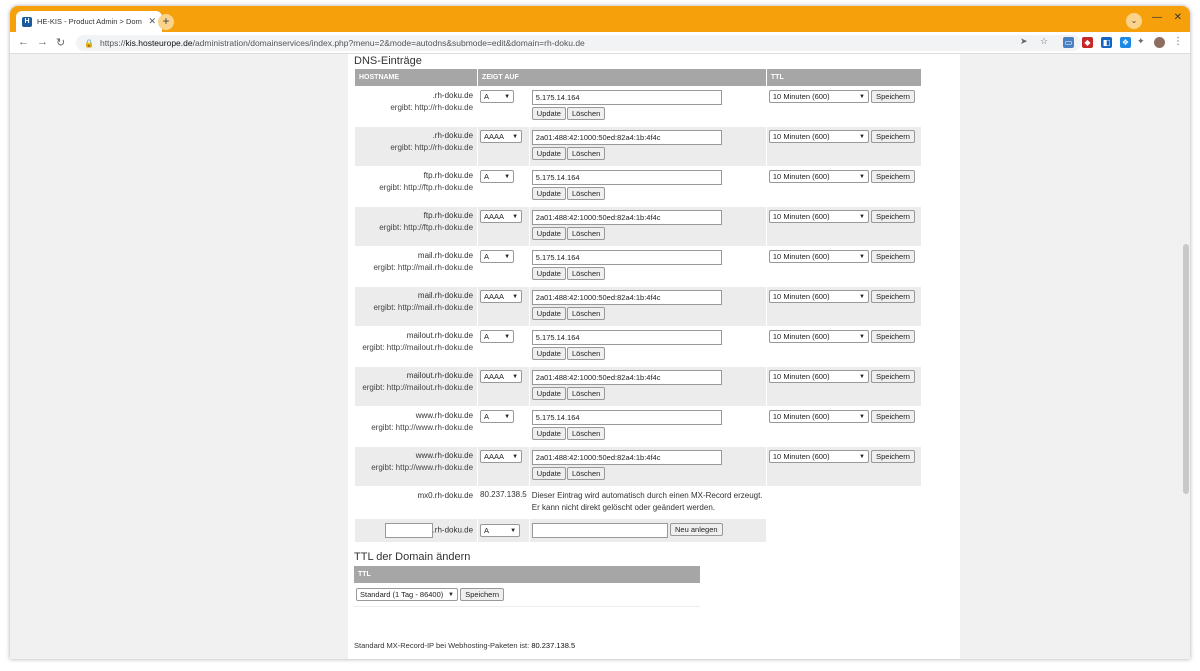 The image size is (1200, 671). I want to click on active-tab: H HE-KIS - Product Admin > Dom ✕, so click(89, 21).